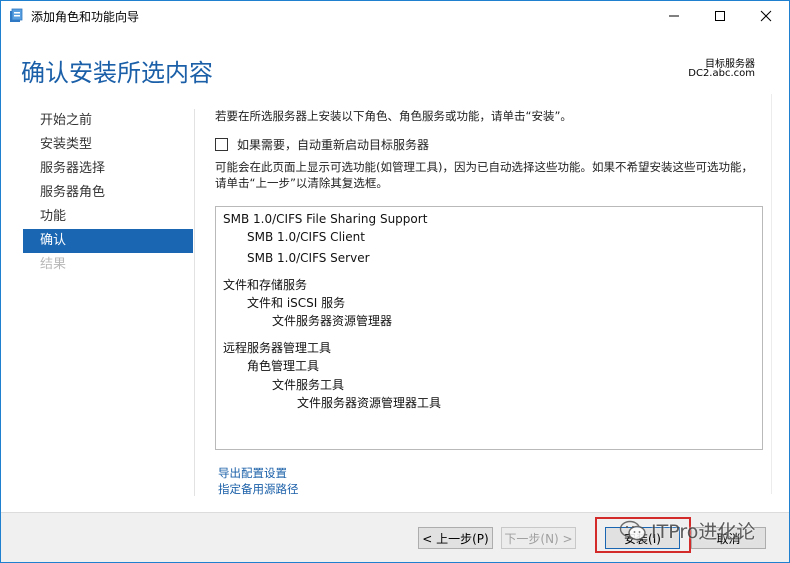  I want to click on feature-item: 文件和 iSCSI 服务, so click(296, 303).